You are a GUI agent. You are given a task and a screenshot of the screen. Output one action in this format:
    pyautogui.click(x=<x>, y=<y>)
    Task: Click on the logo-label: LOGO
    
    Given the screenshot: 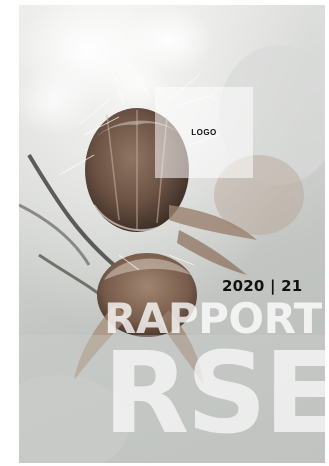 What is the action you would take?
    pyautogui.click(x=204, y=132)
    